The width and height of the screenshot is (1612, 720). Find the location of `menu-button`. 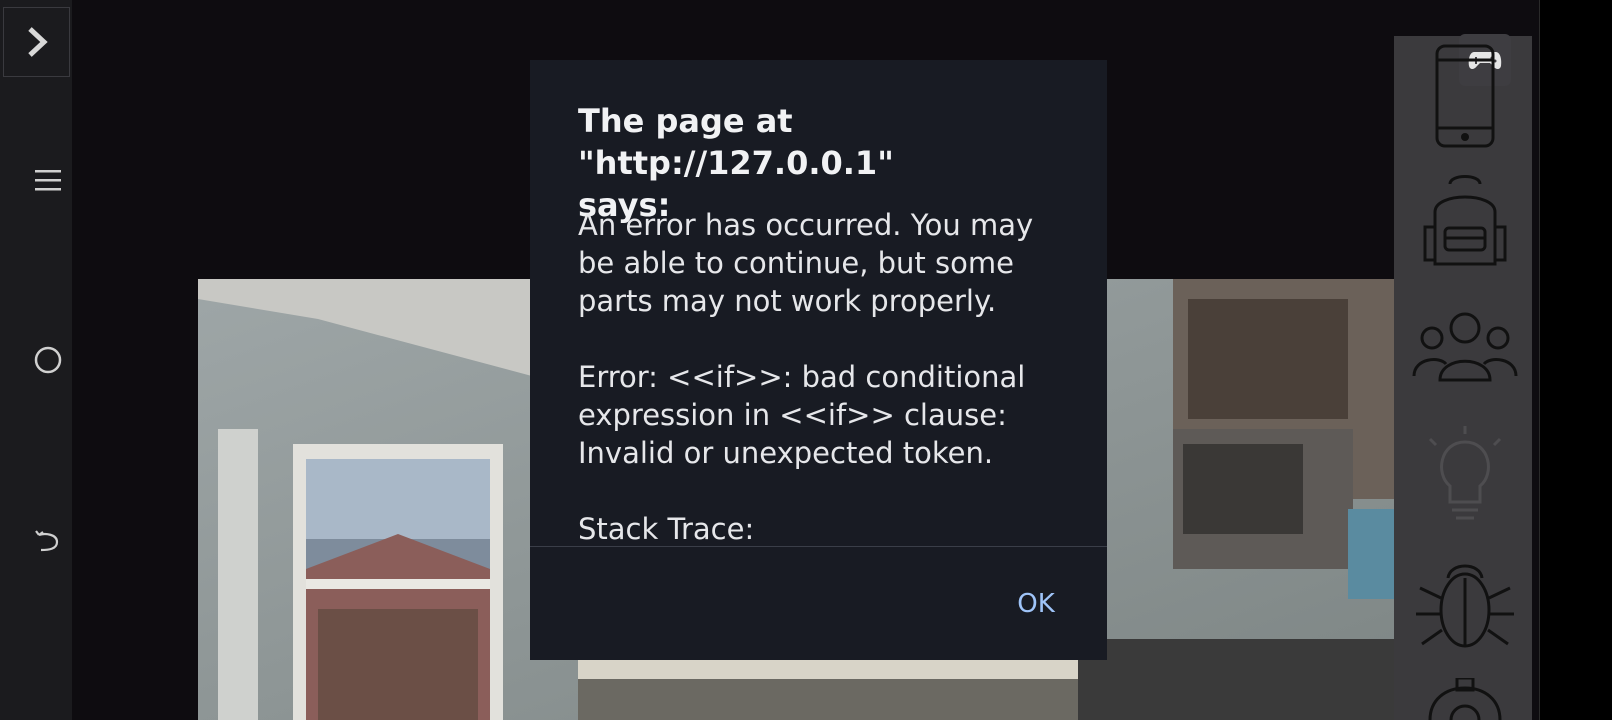

menu-button is located at coordinates (48, 180).